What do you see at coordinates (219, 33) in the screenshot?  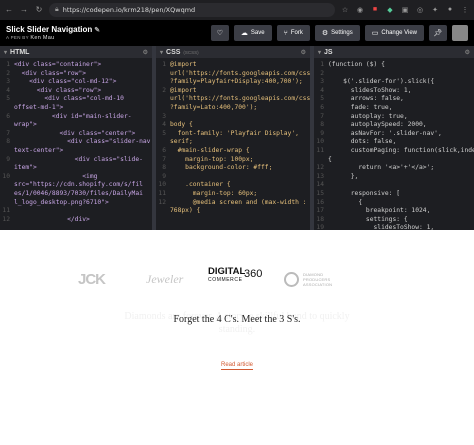 I see `love-button: ♡` at bounding box center [219, 33].